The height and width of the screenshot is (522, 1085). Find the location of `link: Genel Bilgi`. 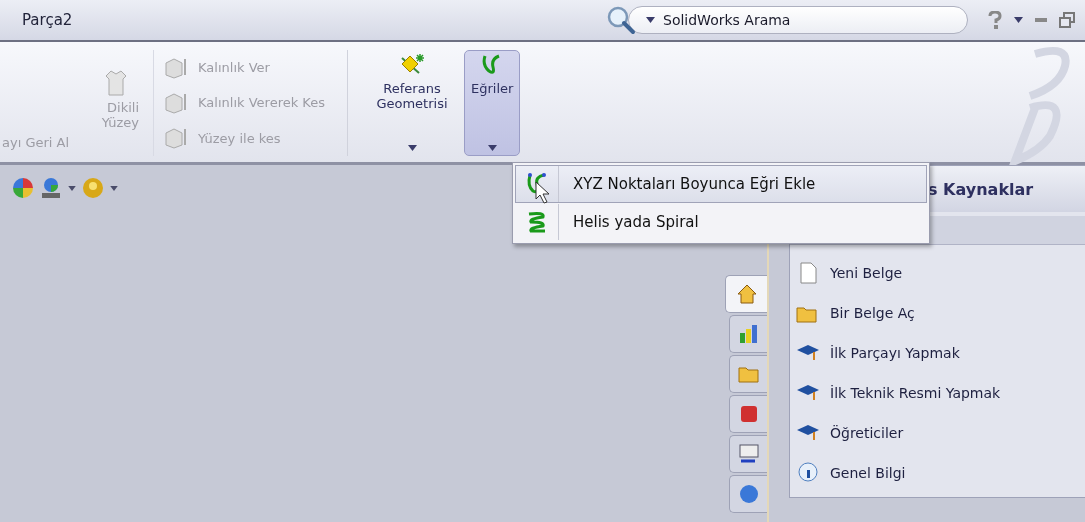

link: Genel Bilgi is located at coordinates (937, 473).